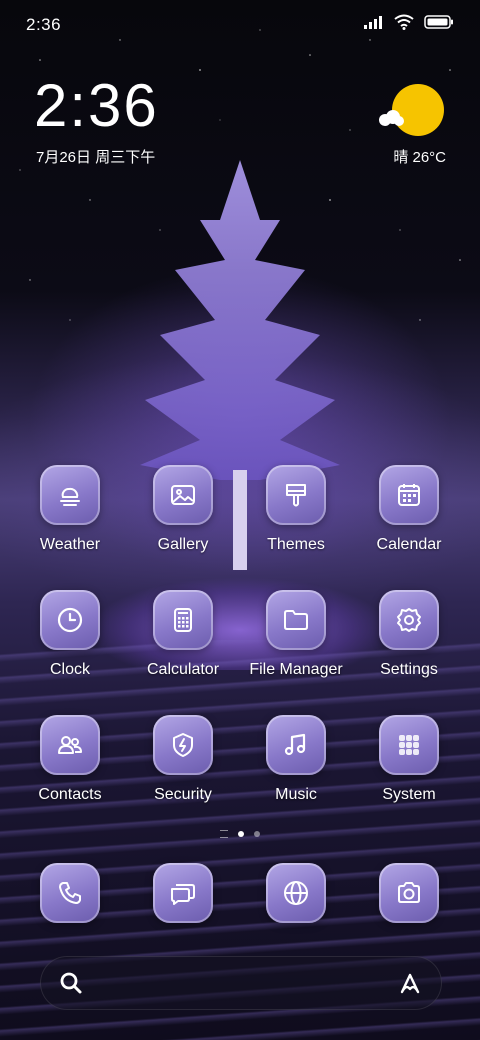  I want to click on page-indicator-menu-icon, so click(224, 834).